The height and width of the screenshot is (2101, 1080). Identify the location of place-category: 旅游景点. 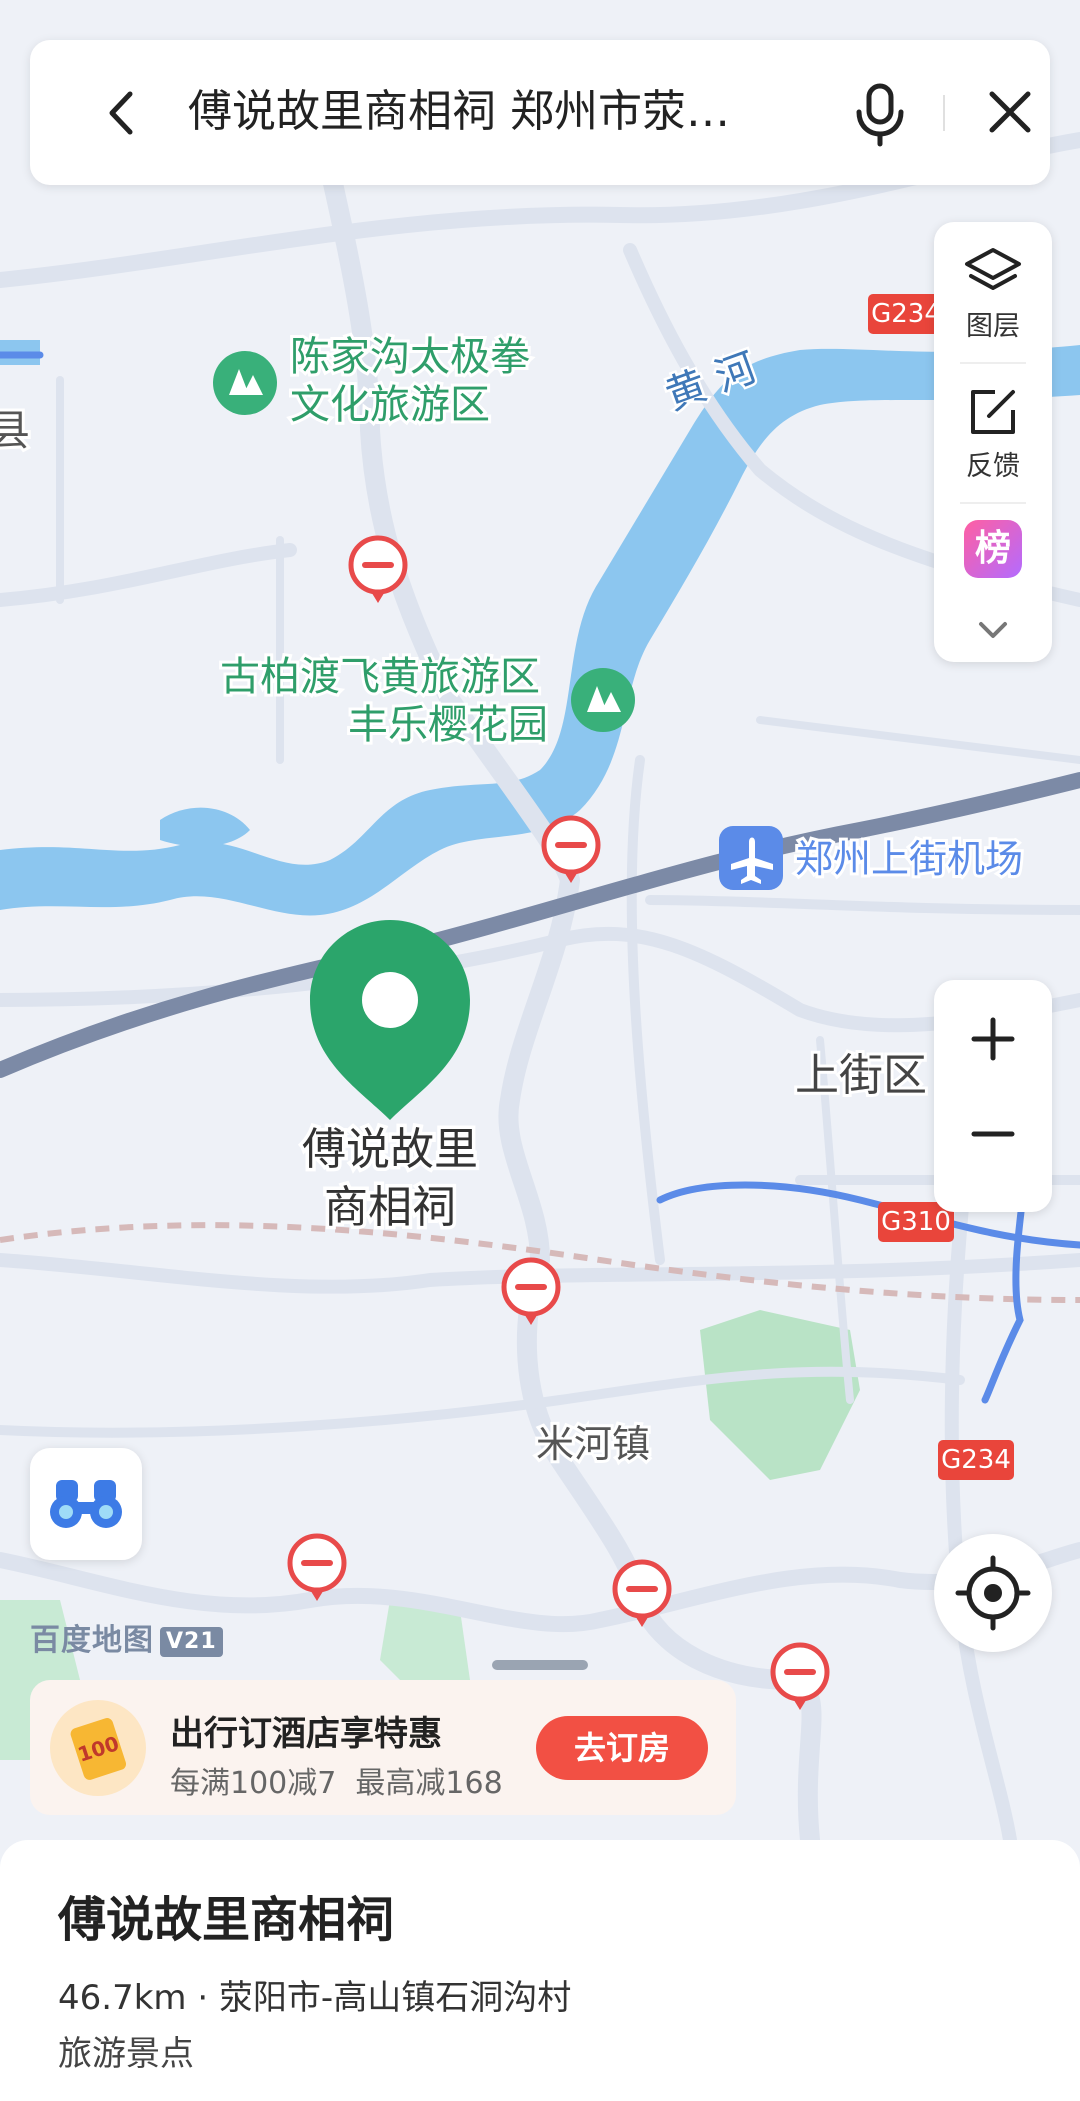
(126, 2054).